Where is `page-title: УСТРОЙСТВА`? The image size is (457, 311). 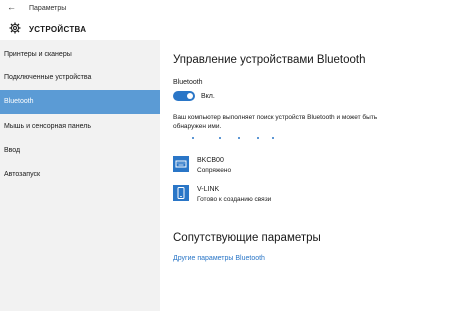 page-title: УСТРОЙСТВА is located at coordinates (58, 29).